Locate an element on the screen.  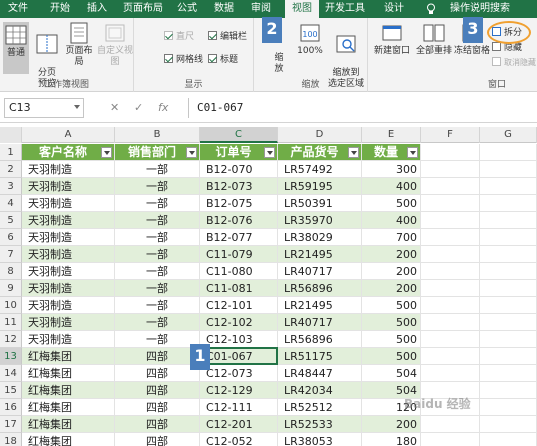
table-cell: C12-073 is located at coordinates (239, 373).